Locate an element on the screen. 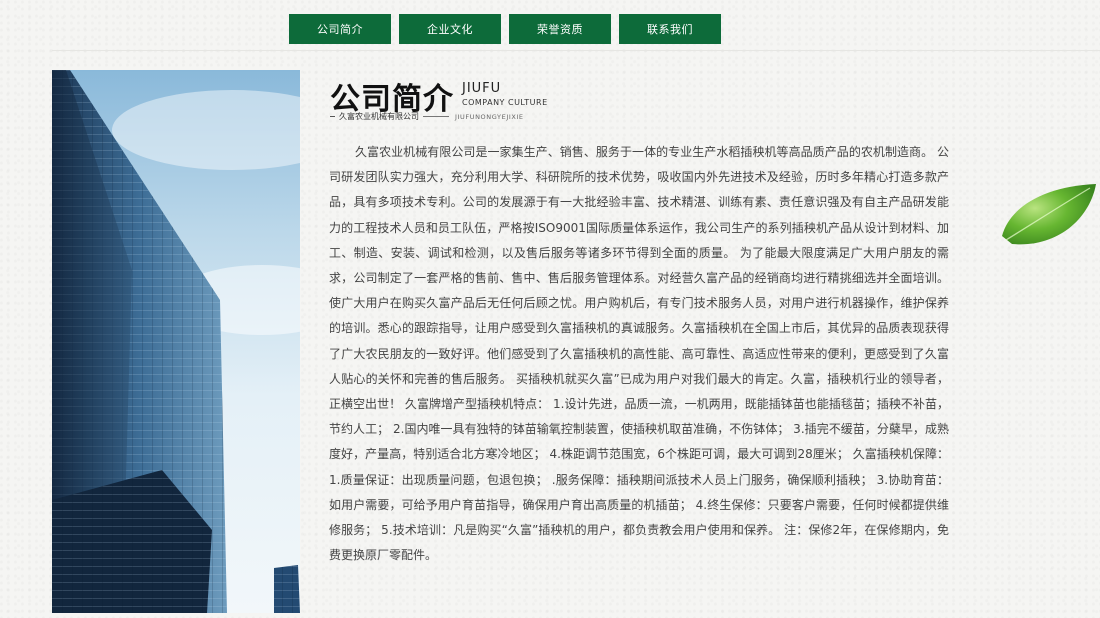 This screenshot has width=1100, height=618. nav-contact-us: 联系我们 is located at coordinates (670, 29).